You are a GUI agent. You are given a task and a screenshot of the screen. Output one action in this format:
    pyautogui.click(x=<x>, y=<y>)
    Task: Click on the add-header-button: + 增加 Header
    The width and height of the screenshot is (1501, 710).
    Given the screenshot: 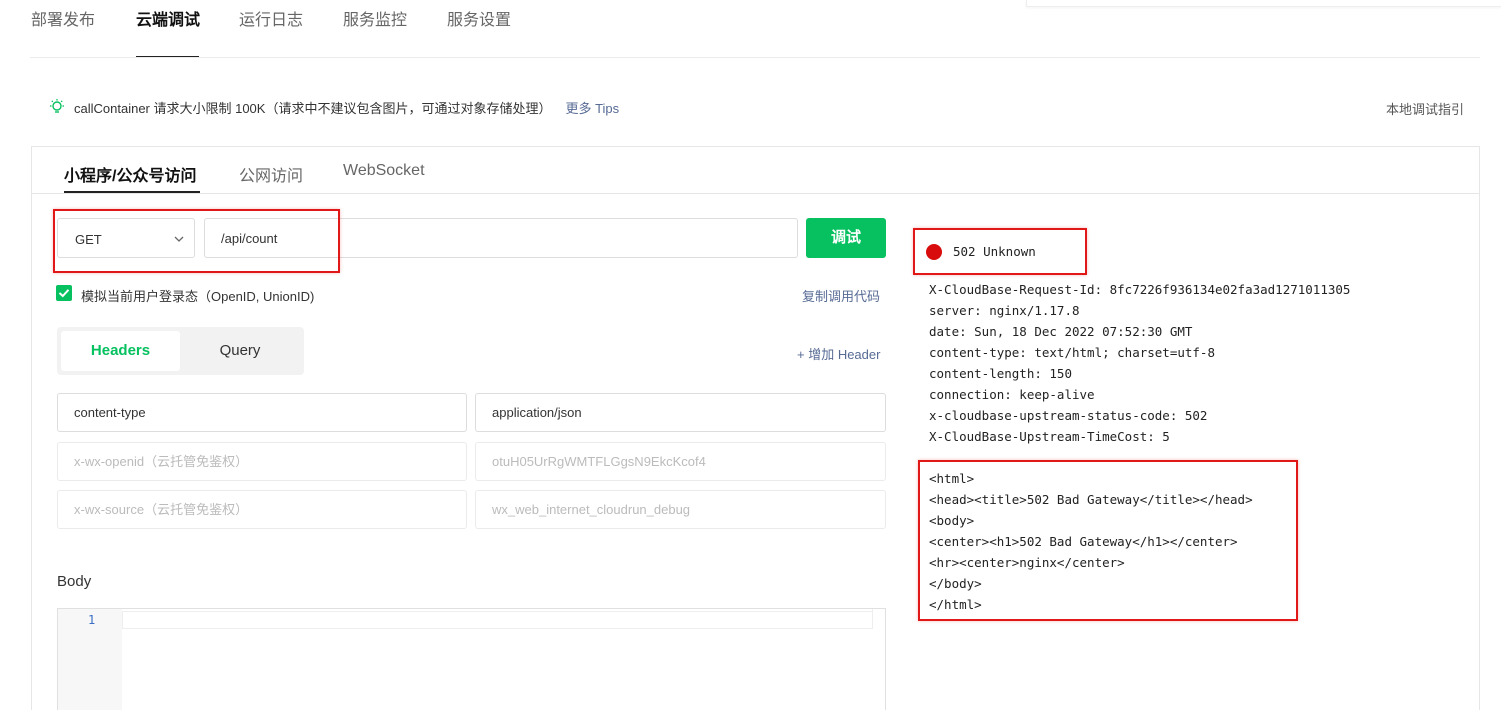 What is the action you would take?
    pyautogui.click(x=838, y=353)
    